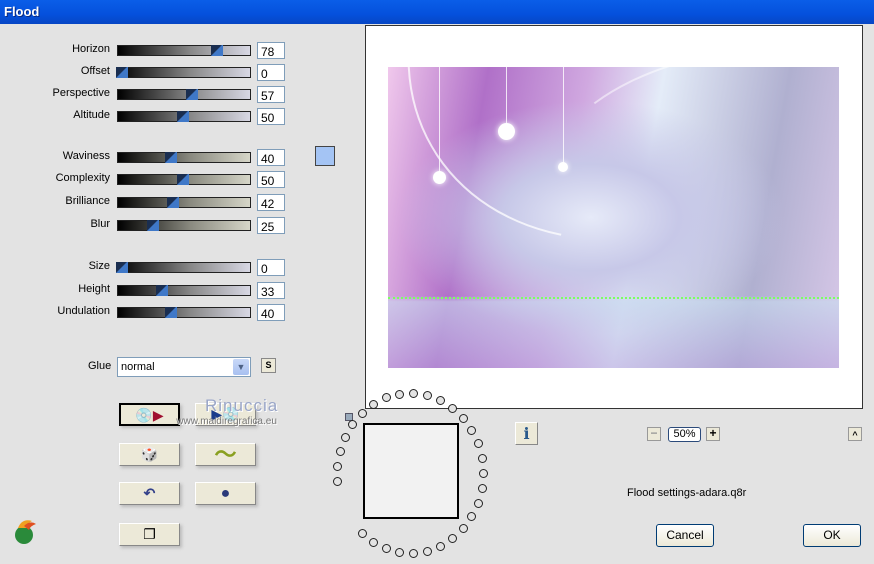 Image resolution: width=874 pixels, height=564 pixels. Describe the element at coordinates (82, 178) in the screenshot. I see `slider-label: Complexity` at that location.